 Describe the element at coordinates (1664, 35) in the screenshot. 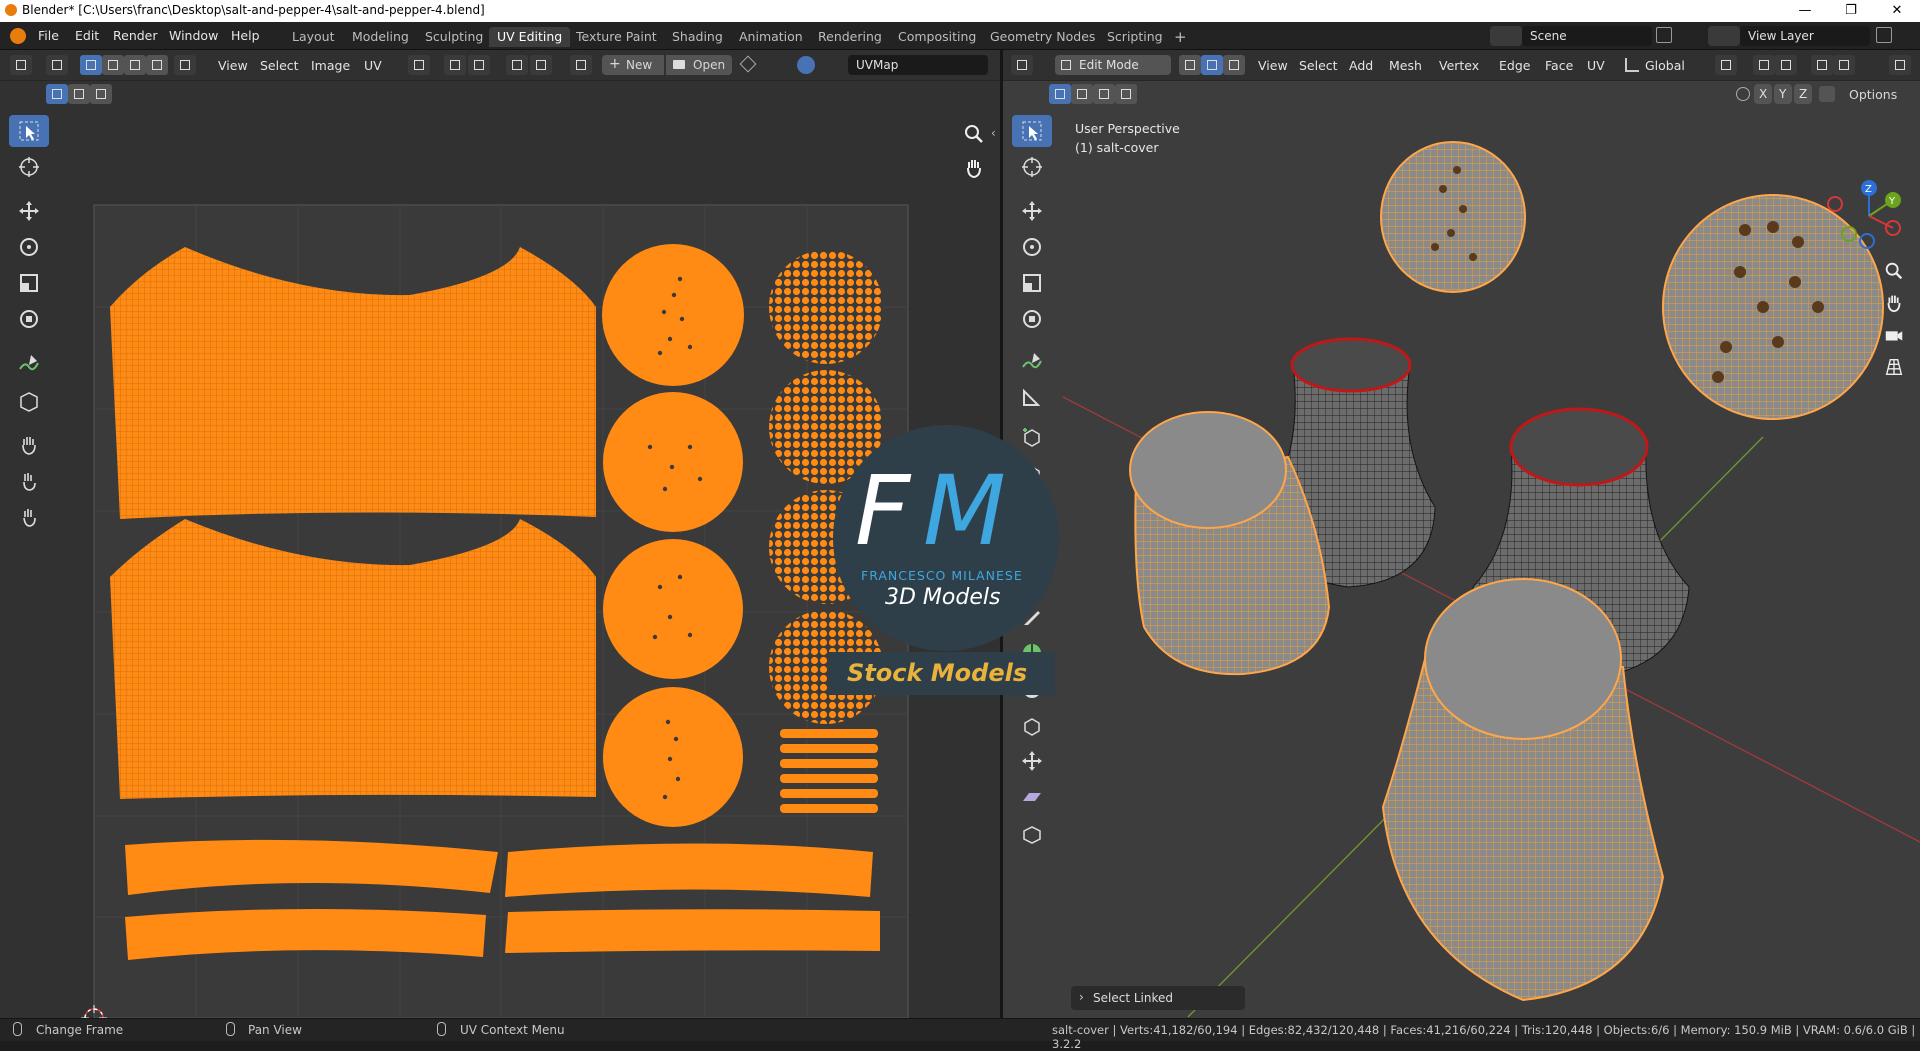

I see `new-scene-icon` at that location.